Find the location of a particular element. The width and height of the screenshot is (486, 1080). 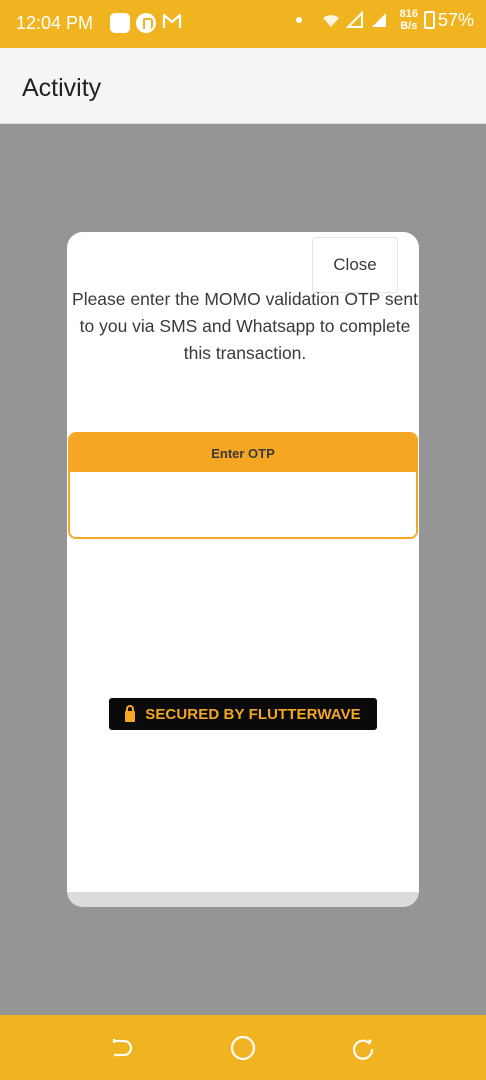

wifi-icon is located at coordinates (330, 20).